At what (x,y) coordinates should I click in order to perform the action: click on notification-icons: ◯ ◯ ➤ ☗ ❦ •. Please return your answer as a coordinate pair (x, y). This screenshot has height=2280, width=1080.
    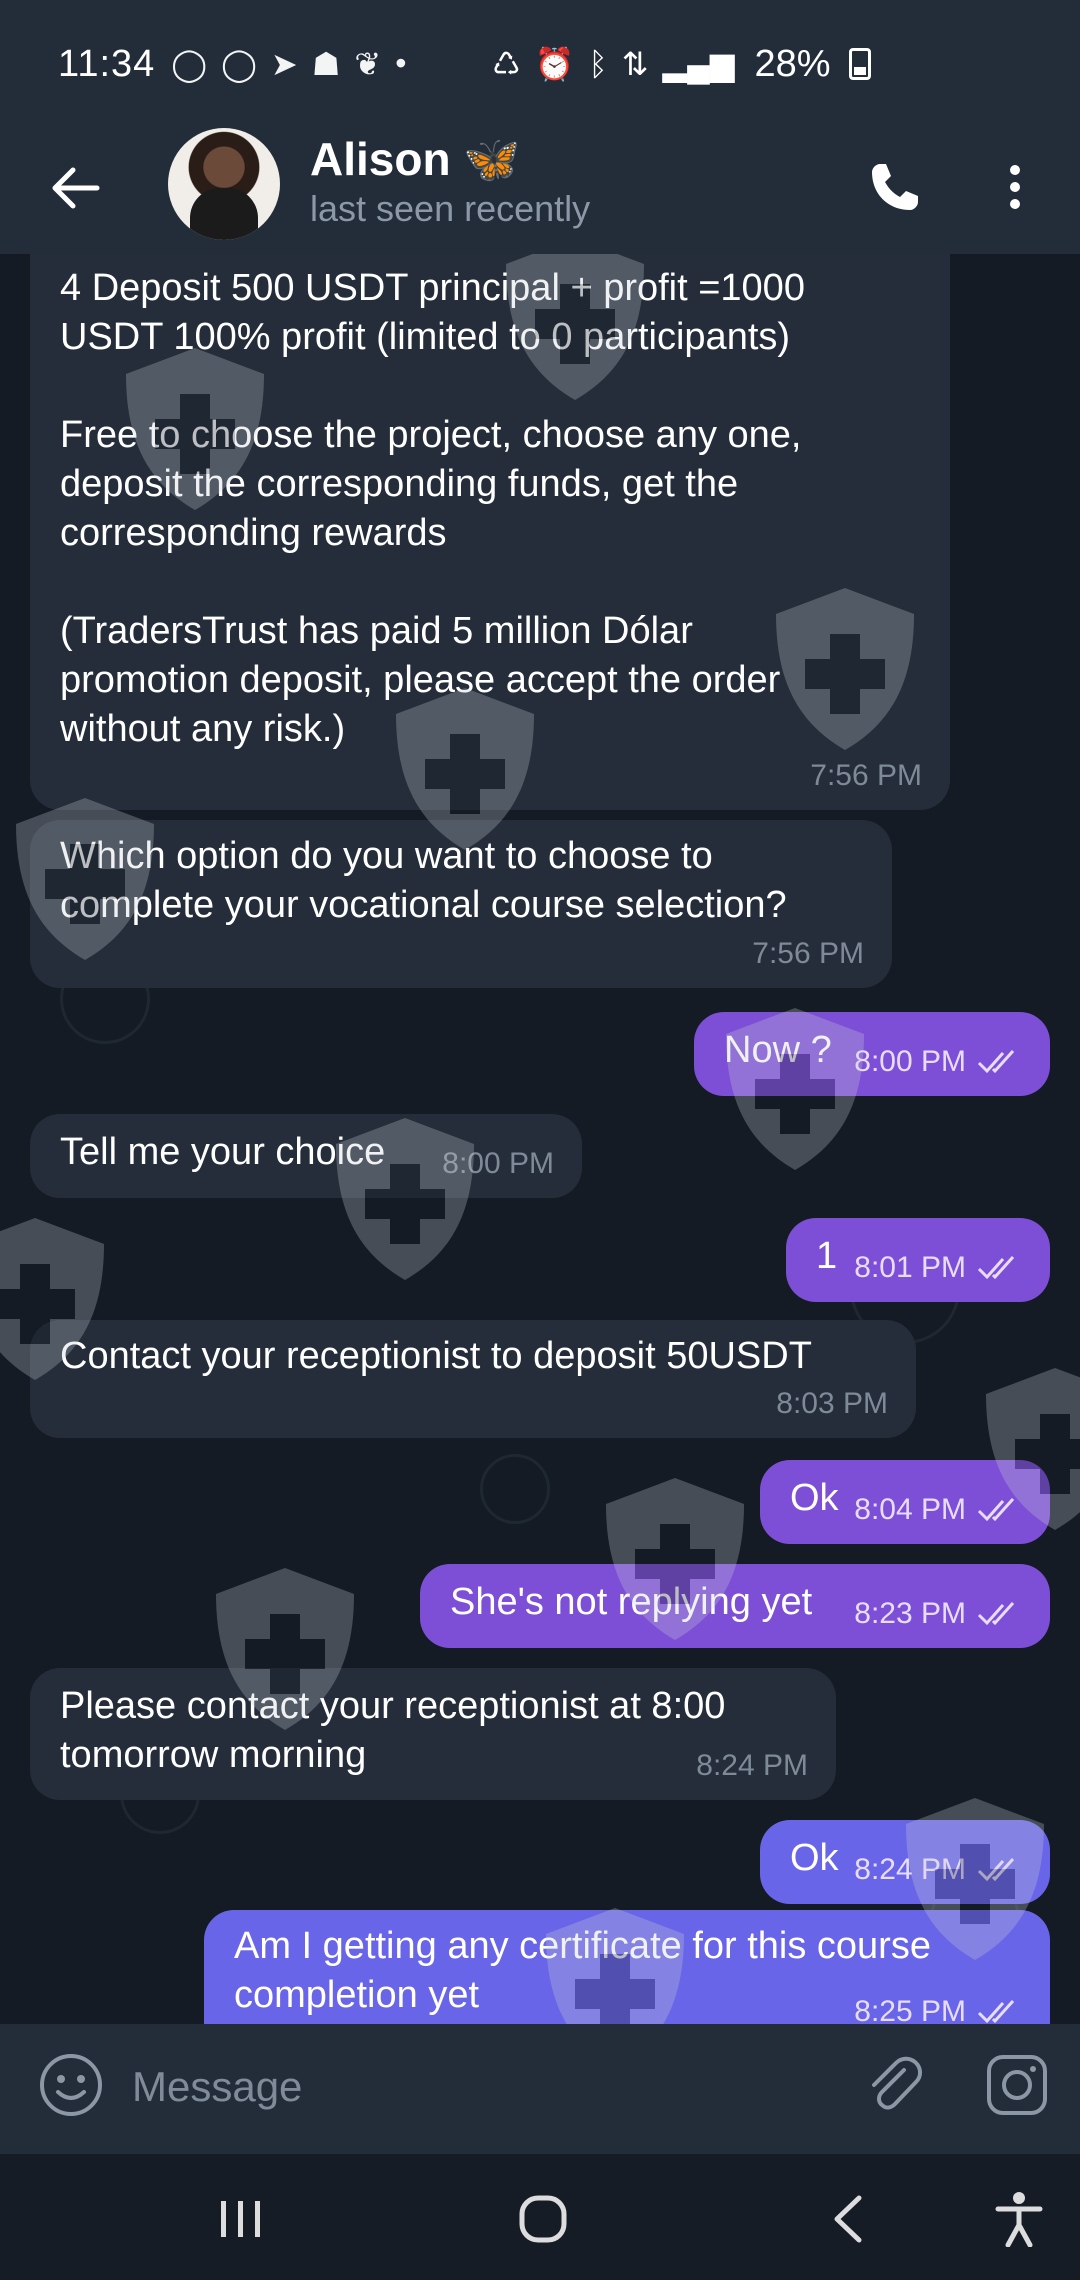
    Looking at the image, I should click on (288, 64).